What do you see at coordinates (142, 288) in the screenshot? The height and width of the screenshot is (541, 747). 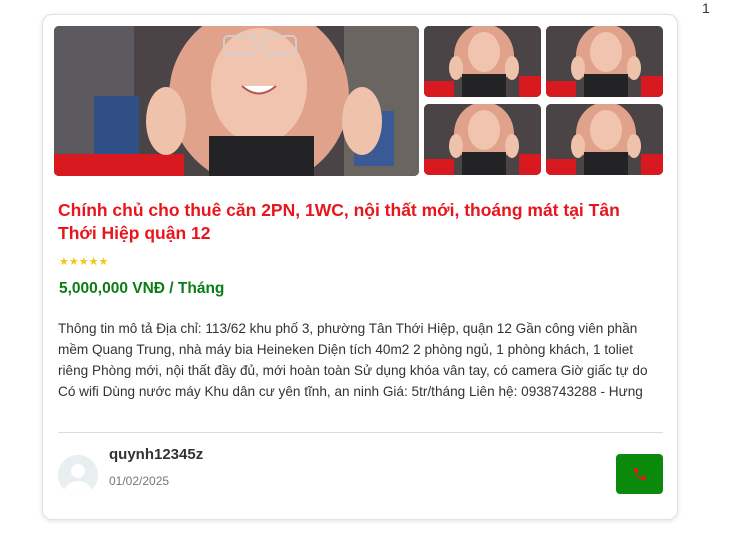 I see `listing-price: 5,000,000 VNĐ / Tháng` at bounding box center [142, 288].